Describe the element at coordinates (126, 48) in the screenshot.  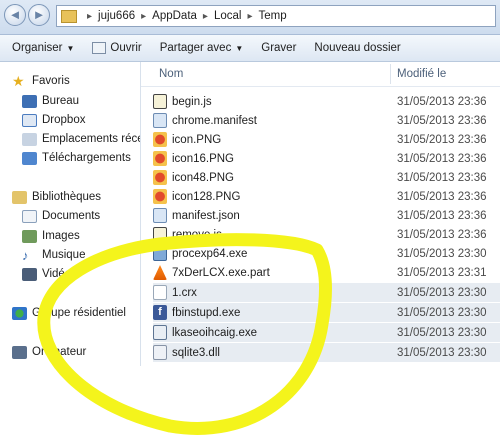
I see `open-label: Ouvrir` at that location.